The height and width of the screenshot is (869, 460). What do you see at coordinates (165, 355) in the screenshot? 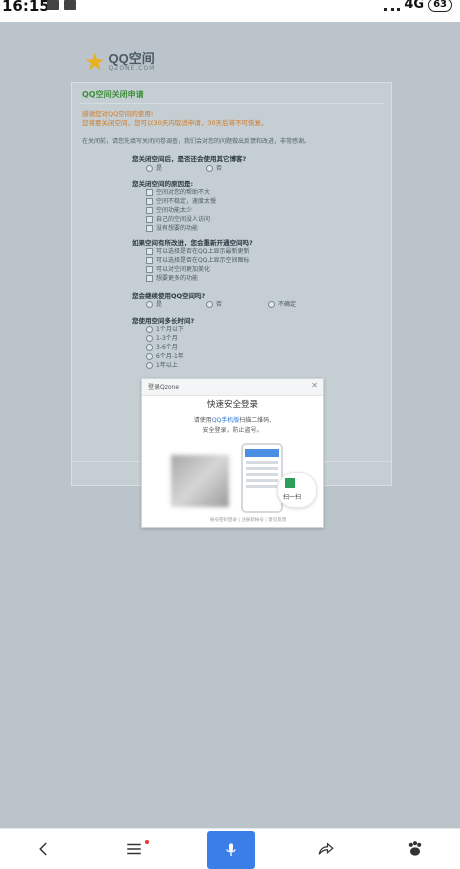
I see `q5-option: 6个月-1年` at bounding box center [165, 355].